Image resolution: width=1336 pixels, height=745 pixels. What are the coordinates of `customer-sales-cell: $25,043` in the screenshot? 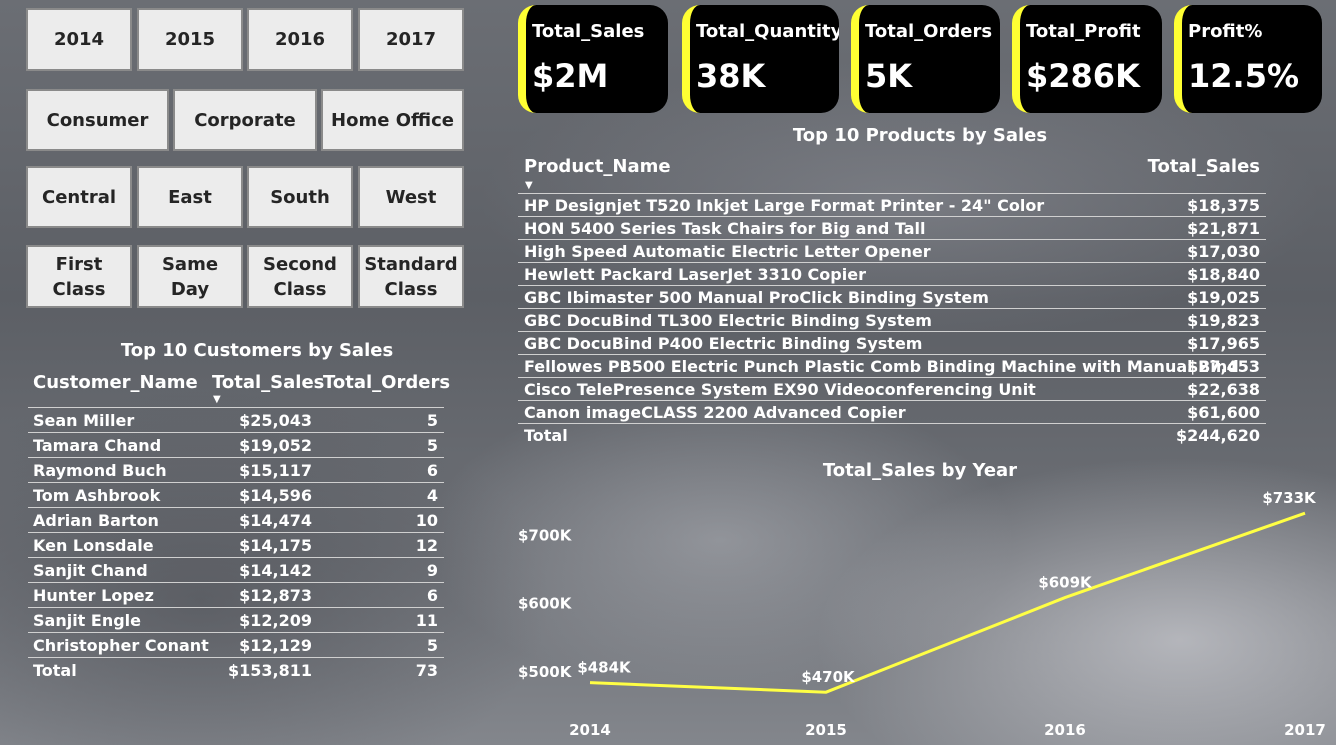 It's located at (275, 420).